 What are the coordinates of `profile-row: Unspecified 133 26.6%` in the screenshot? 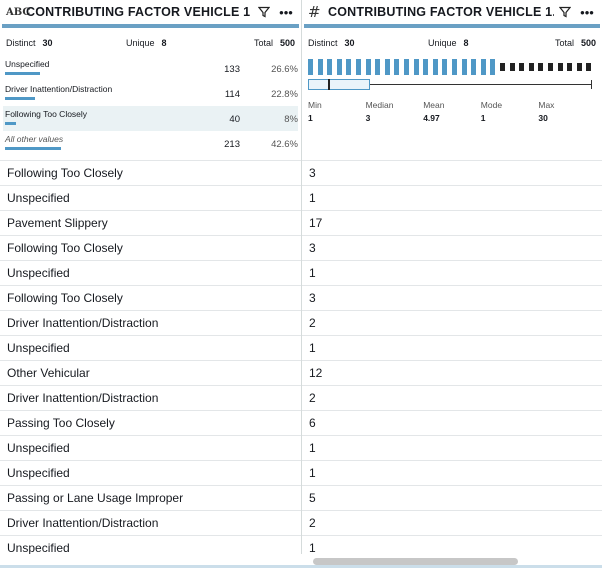 It's located at (150, 68).